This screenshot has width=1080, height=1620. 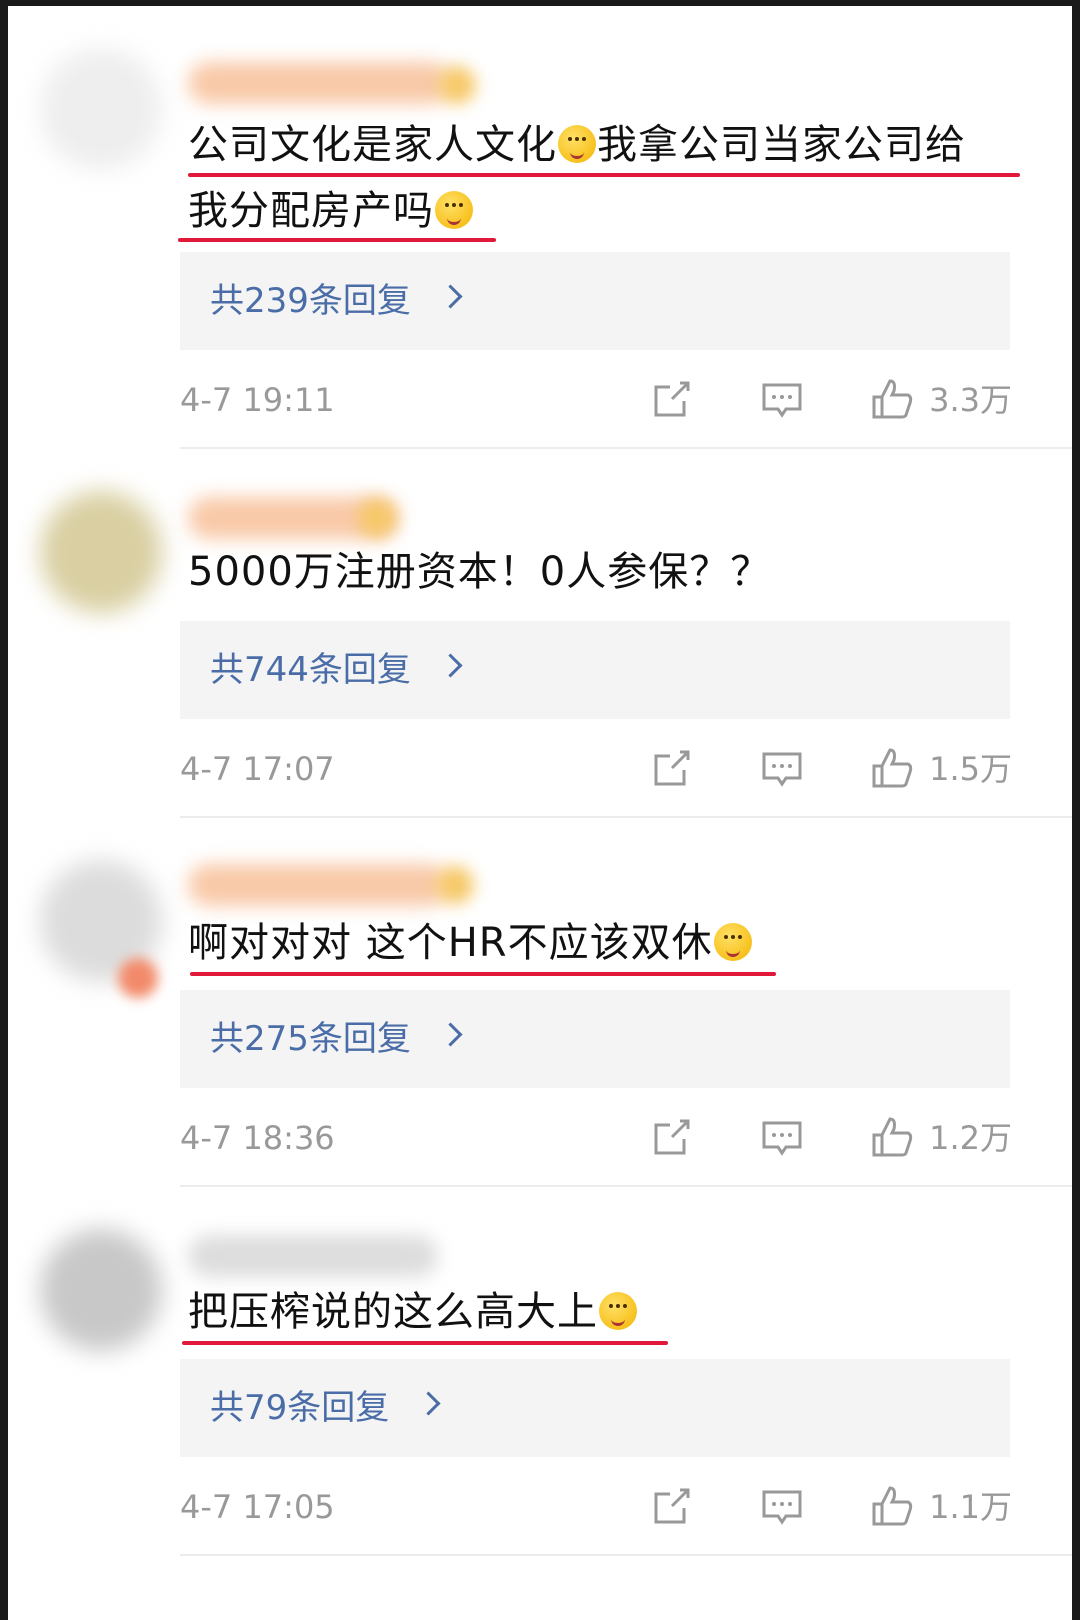 What do you see at coordinates (595, 1408) in the screenshot?
I see `reply-summary: 共79条回复` at bounding box center [595, 1408].